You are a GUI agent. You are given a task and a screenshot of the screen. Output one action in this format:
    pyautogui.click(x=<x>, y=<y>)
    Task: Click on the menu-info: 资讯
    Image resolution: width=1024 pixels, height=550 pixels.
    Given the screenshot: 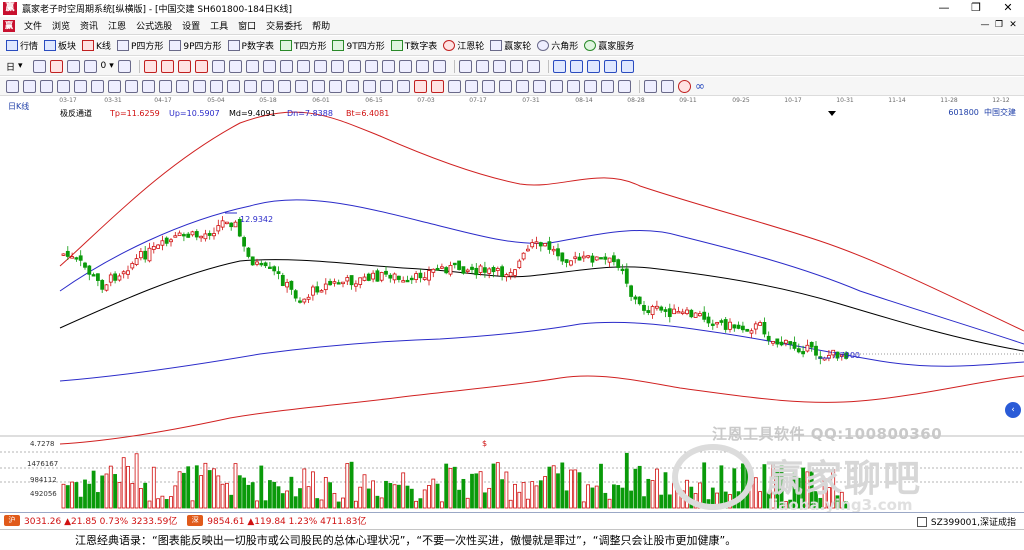 What is the action you would take?
    pyautogui.click(x=89, y=25)
    